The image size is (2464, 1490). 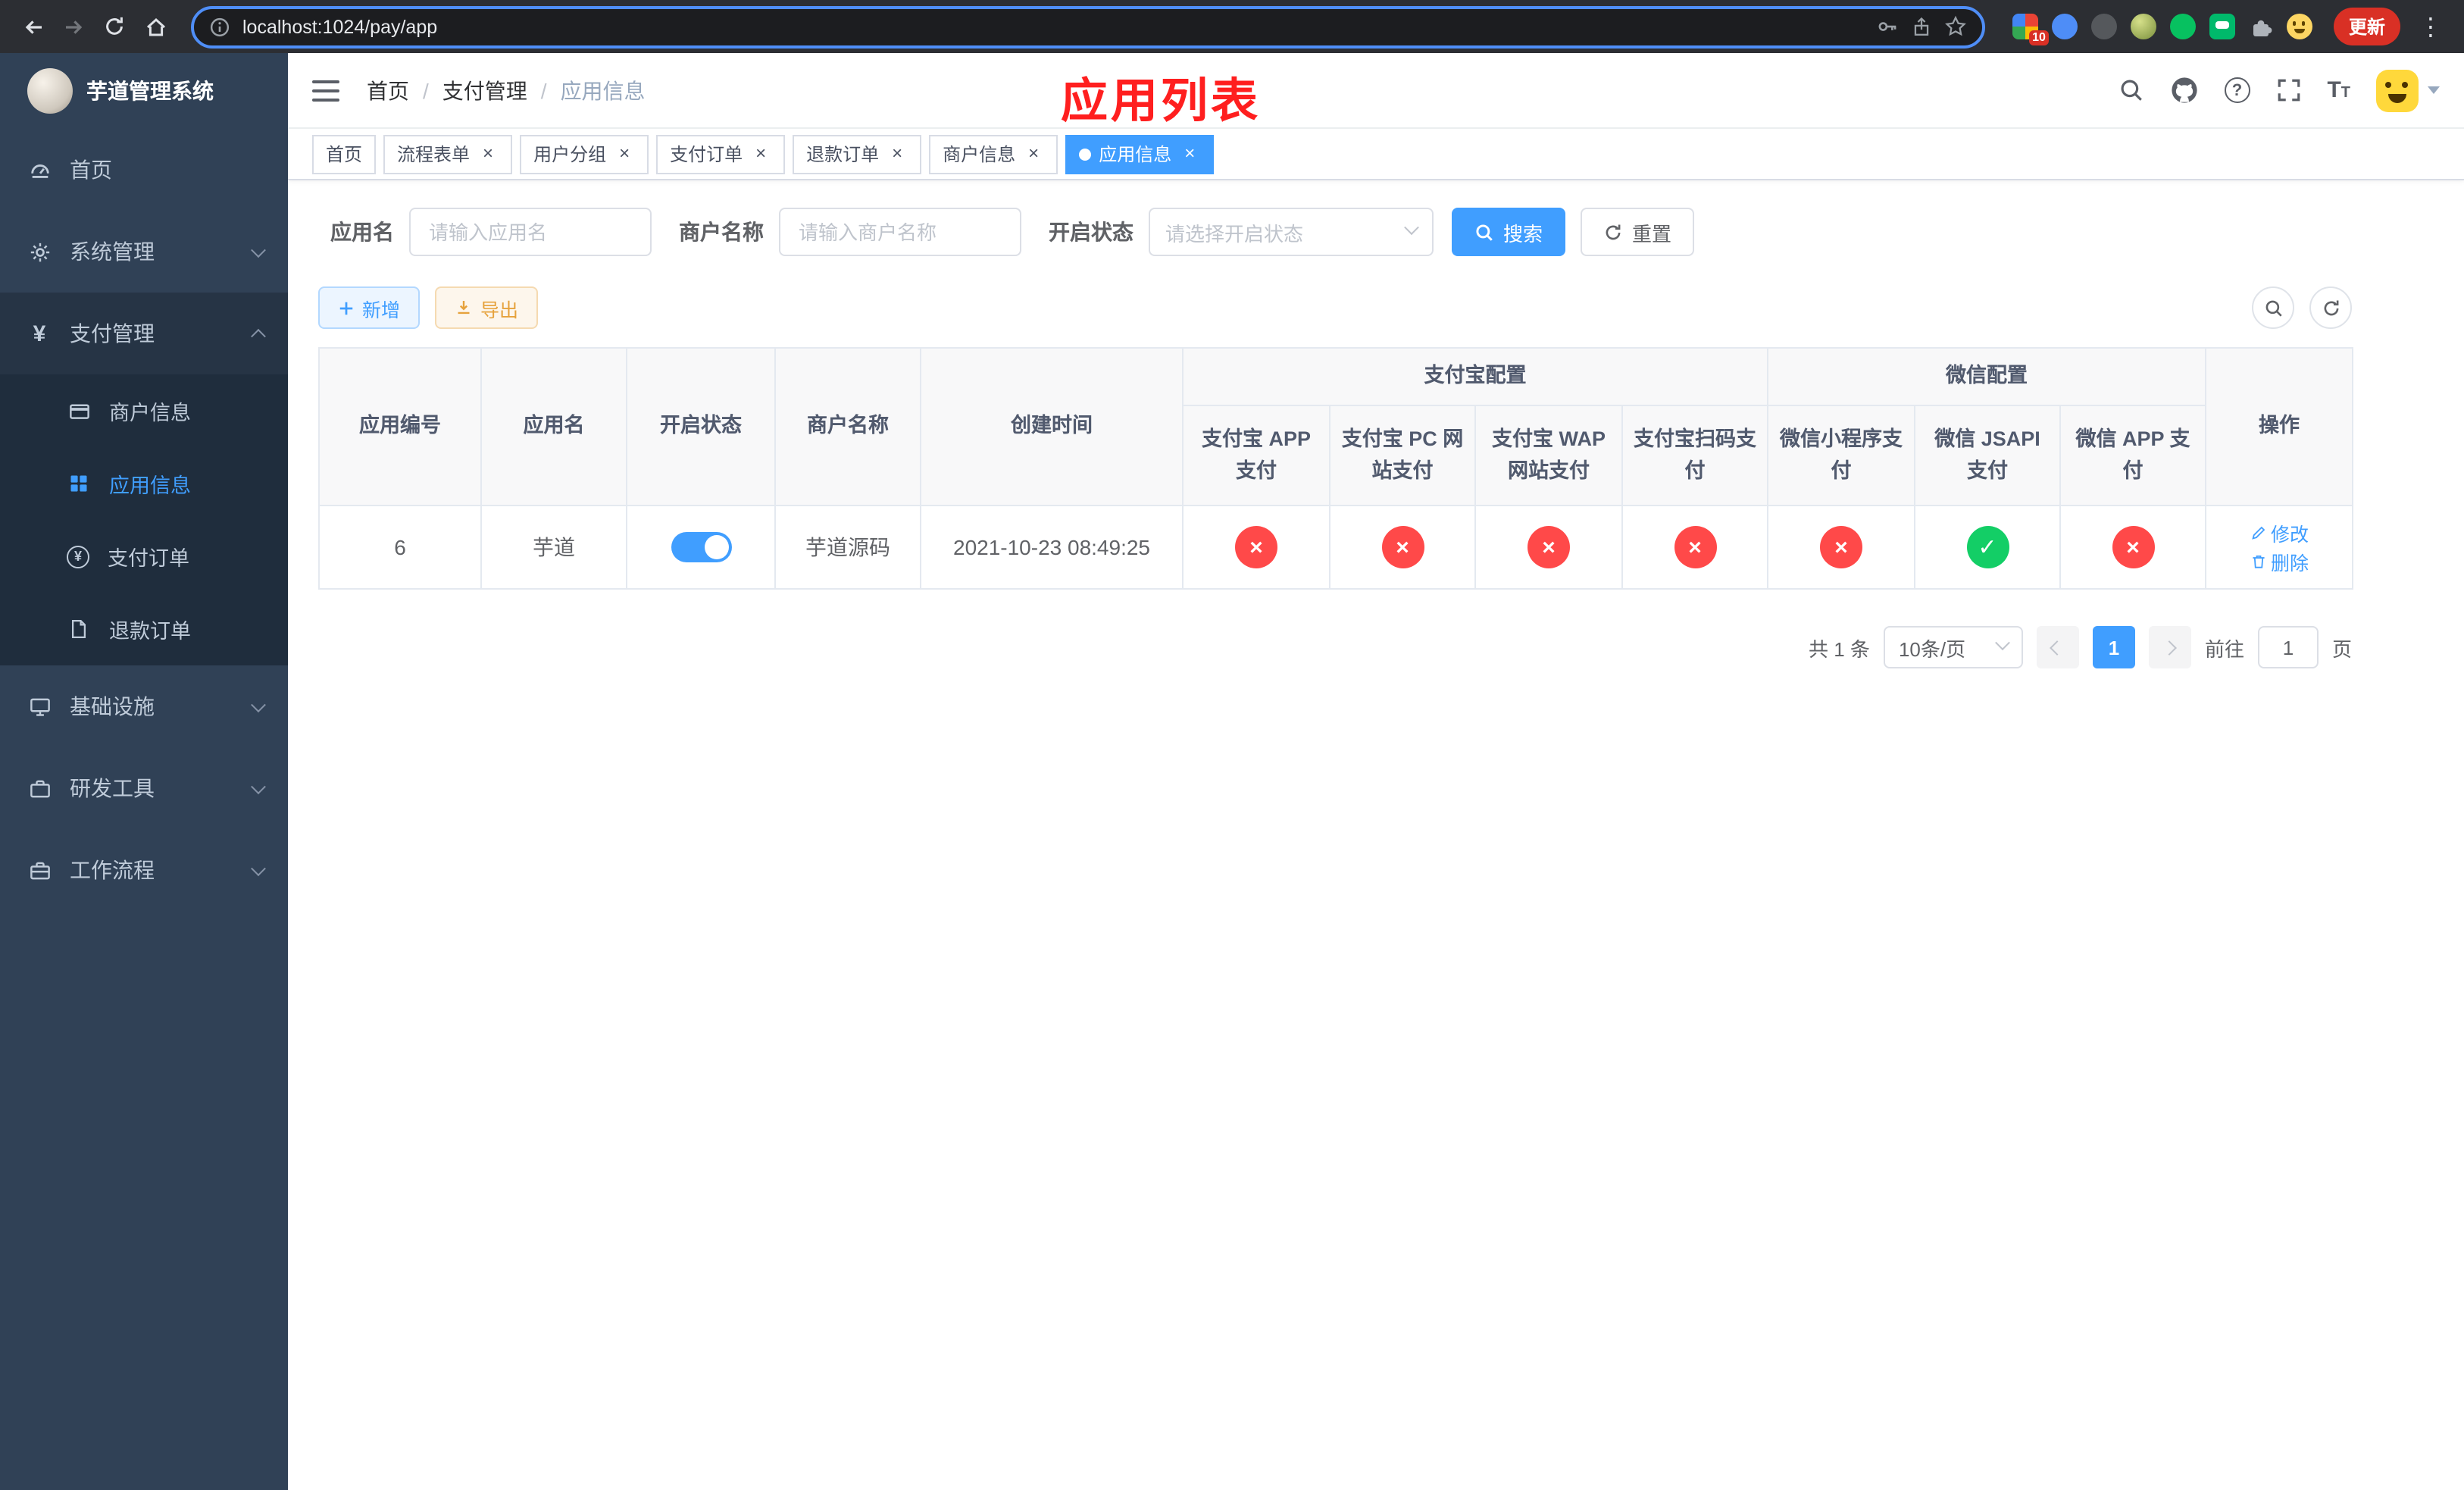 I want to click on breadcrumb-home: 首页, so click(x=388, y=90).